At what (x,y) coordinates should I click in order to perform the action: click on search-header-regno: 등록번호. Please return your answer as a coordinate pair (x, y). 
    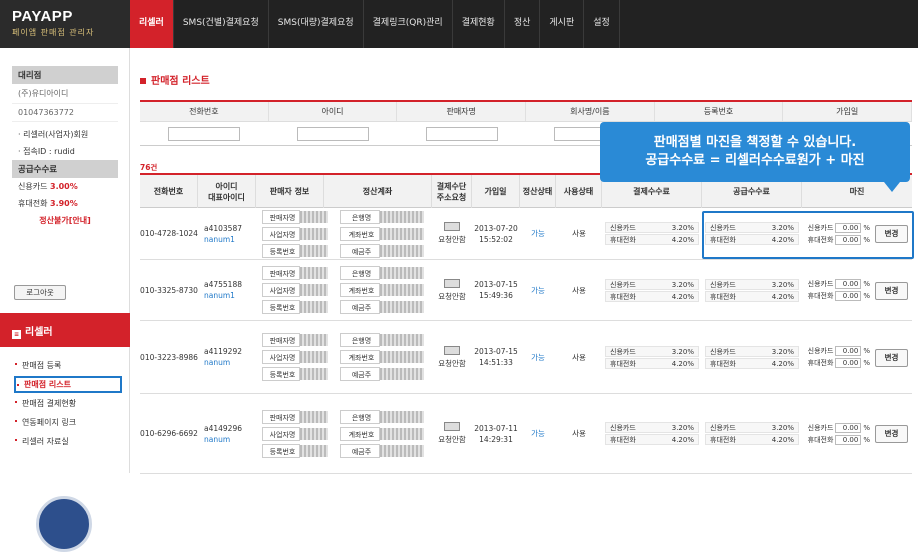
    Looking at the image, I should click on (719, 111).